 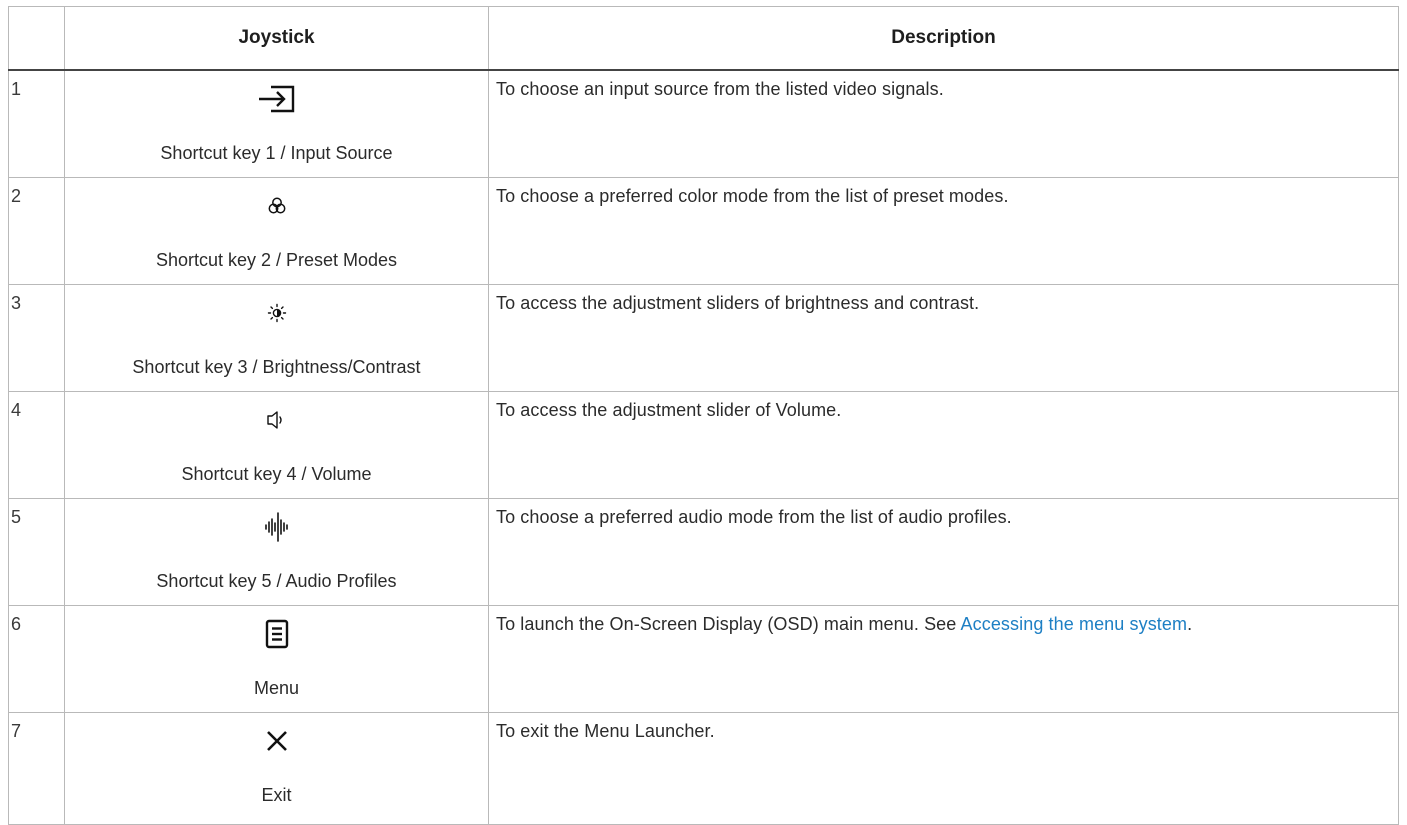 I want to click on row-number: 2, so click(x=36, y=230).